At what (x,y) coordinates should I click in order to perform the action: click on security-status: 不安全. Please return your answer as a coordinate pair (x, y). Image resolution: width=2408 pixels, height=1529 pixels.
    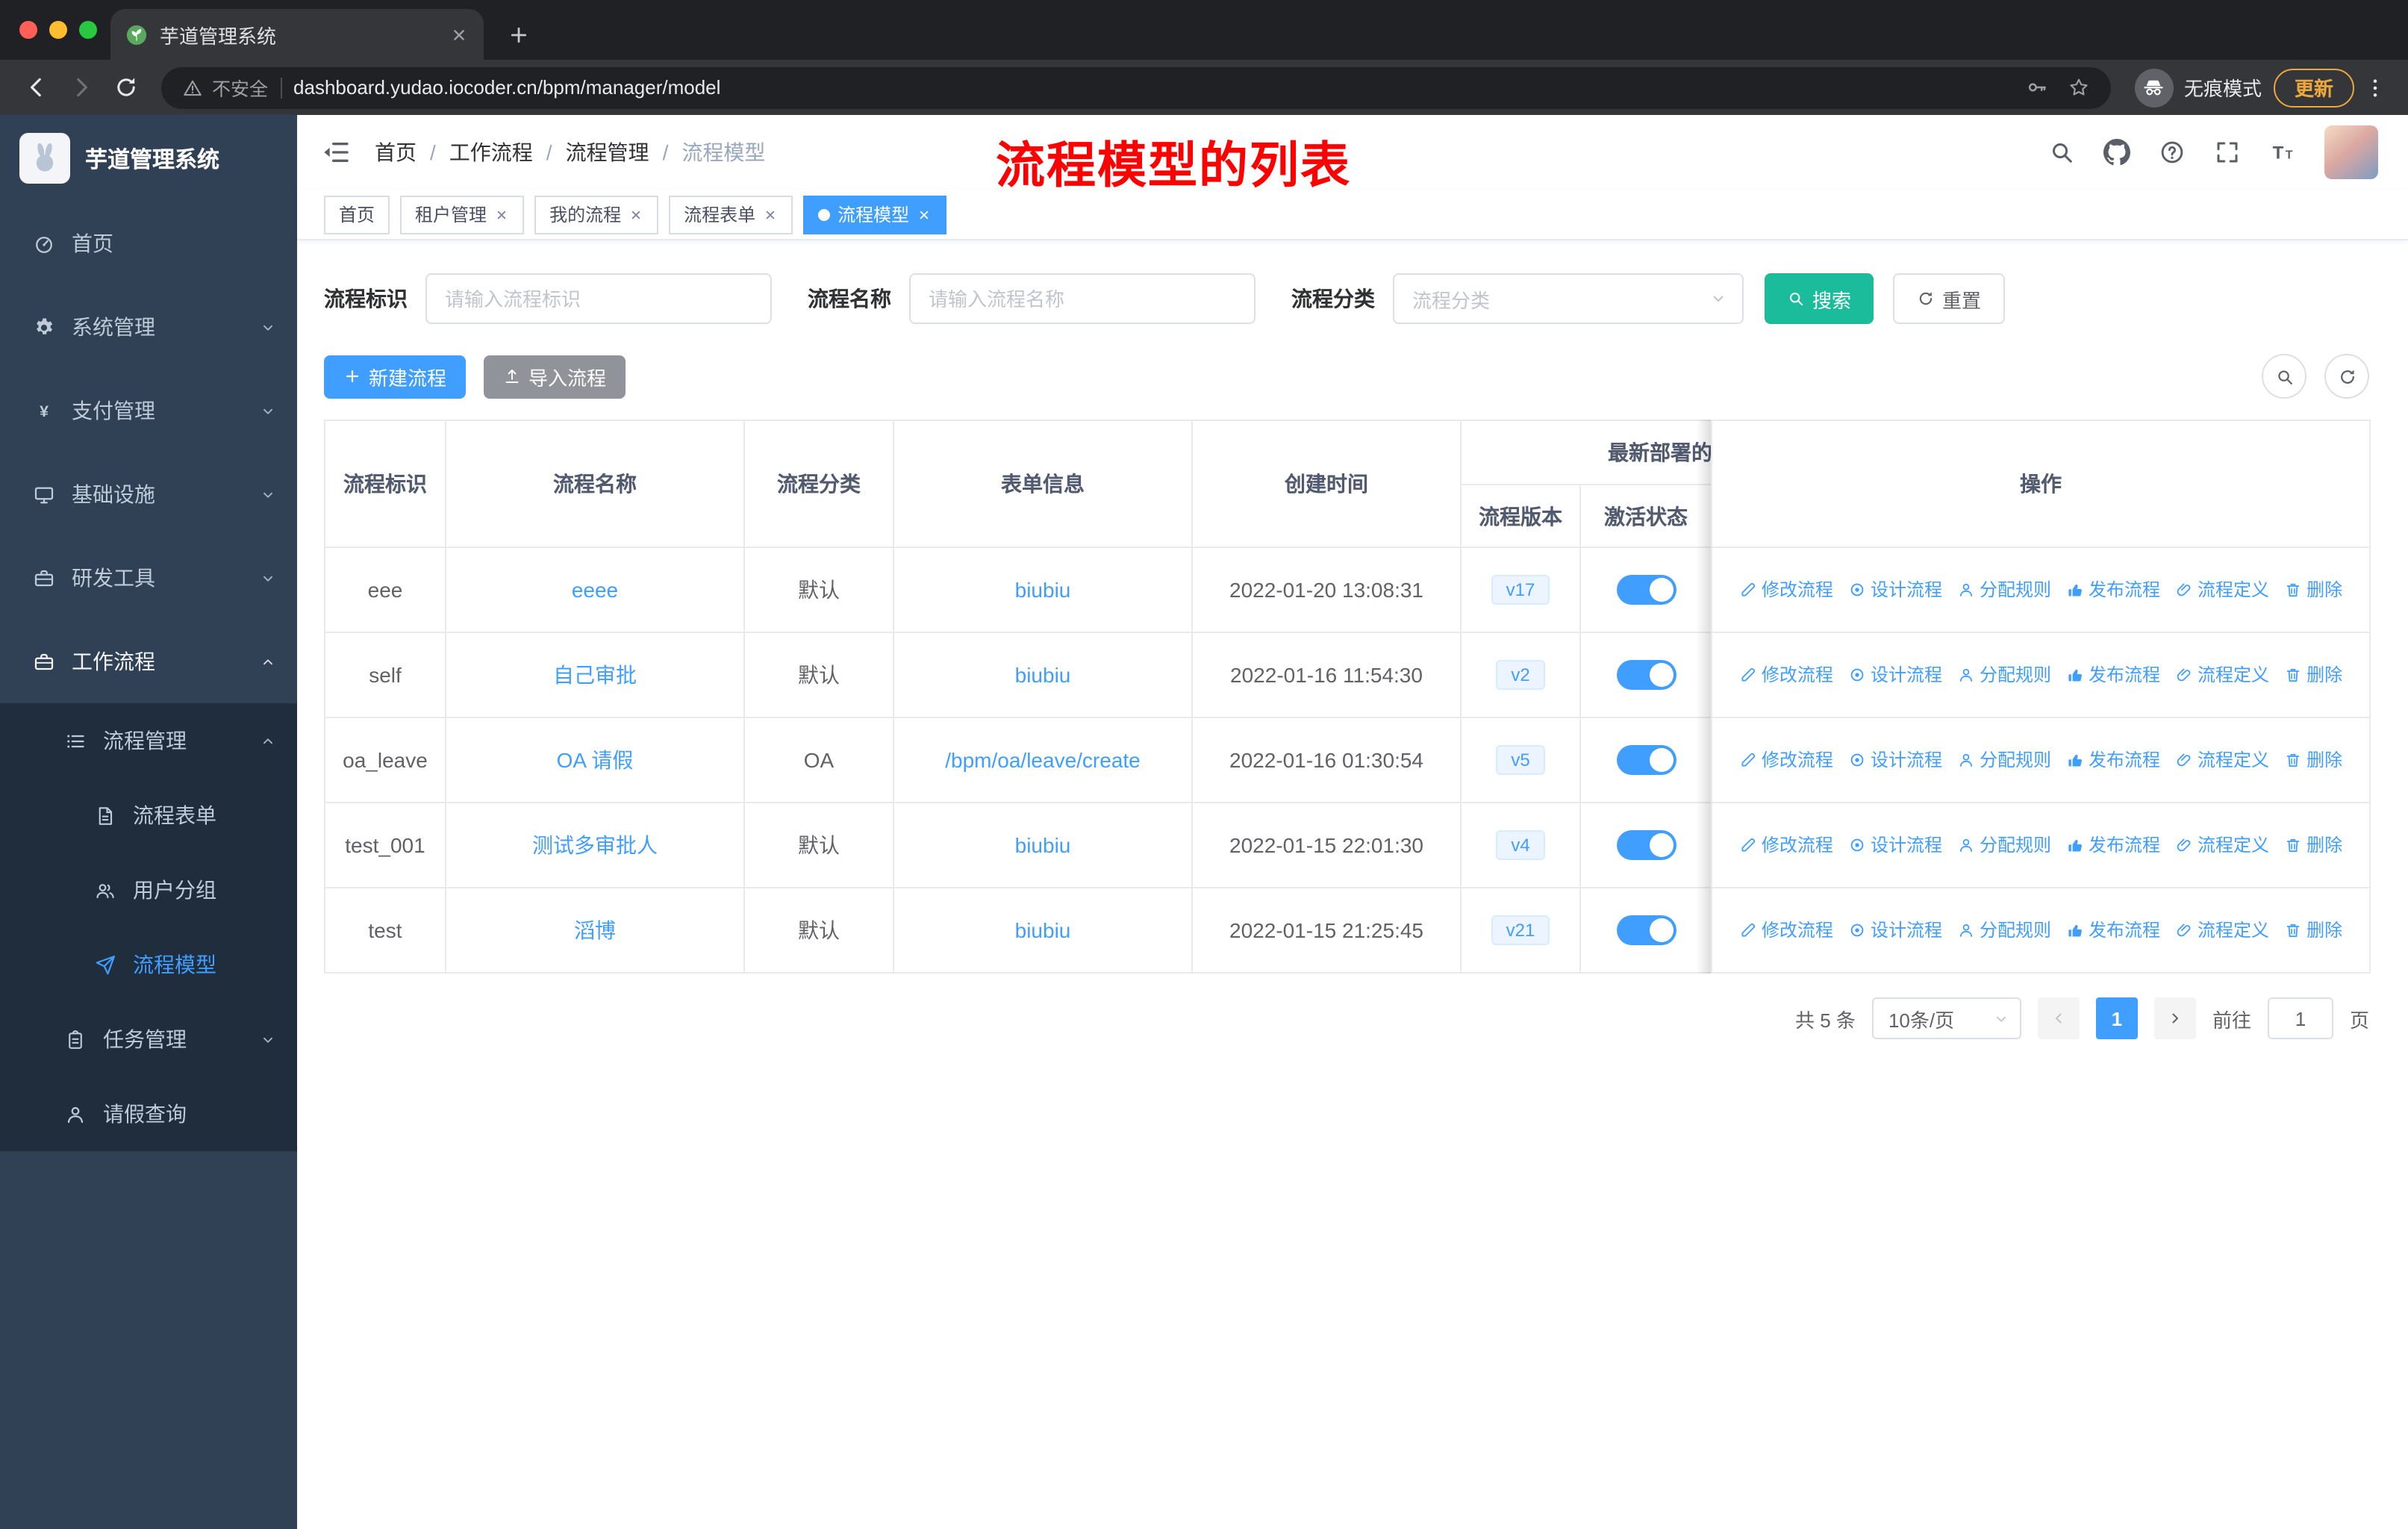
    Looking at the image, I should click on (225, 87).